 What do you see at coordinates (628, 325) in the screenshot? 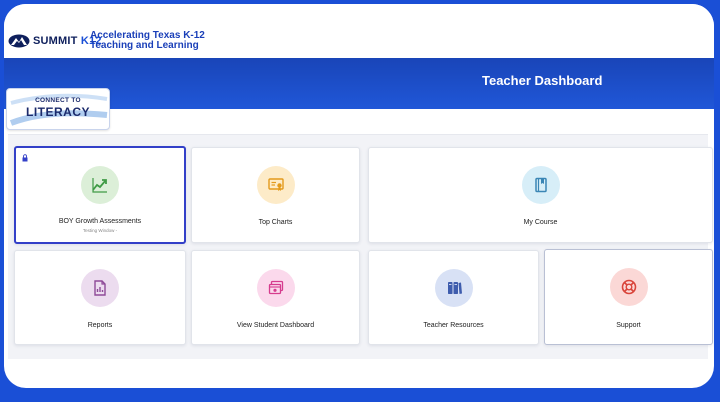
I see `card-label: Support` at bounding box center [628, 325].